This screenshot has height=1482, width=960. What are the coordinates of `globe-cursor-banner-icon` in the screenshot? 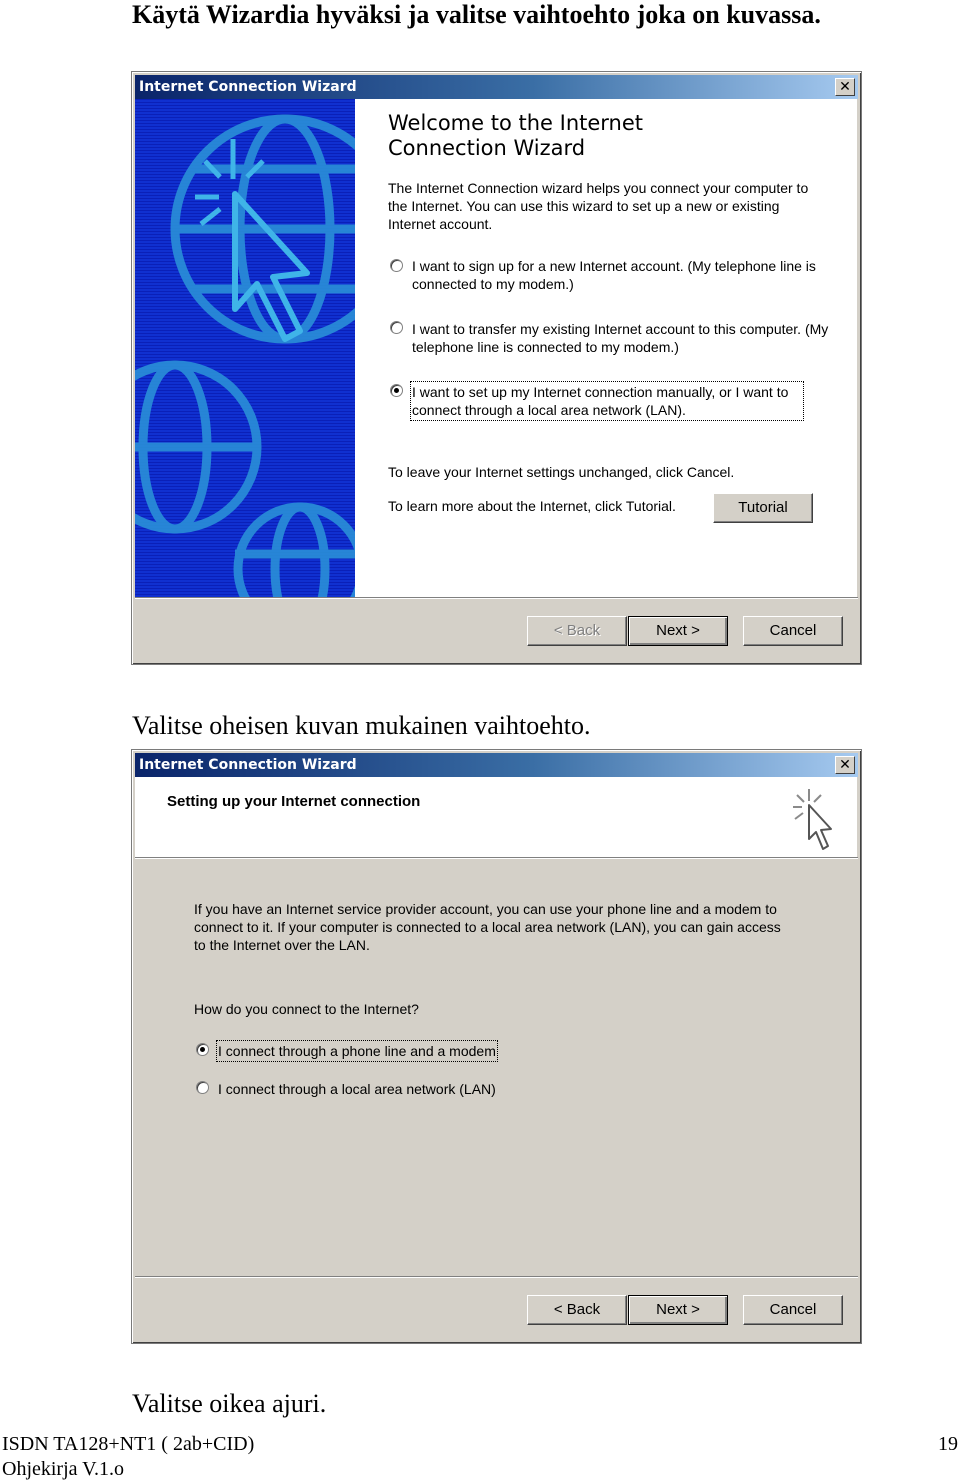 It's located at (245, 355).